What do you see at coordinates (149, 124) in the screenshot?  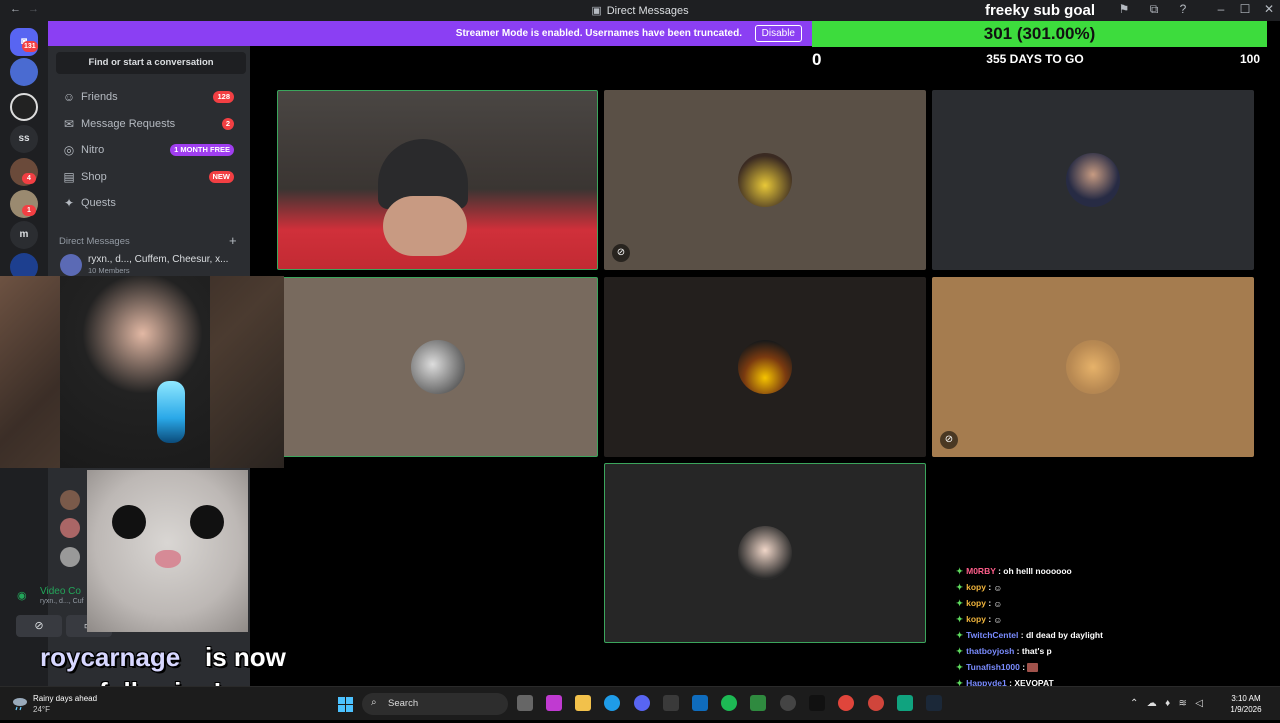 I see `nav-message-requests: ✉ Message Requests 2` at bounding box center [149, 124].